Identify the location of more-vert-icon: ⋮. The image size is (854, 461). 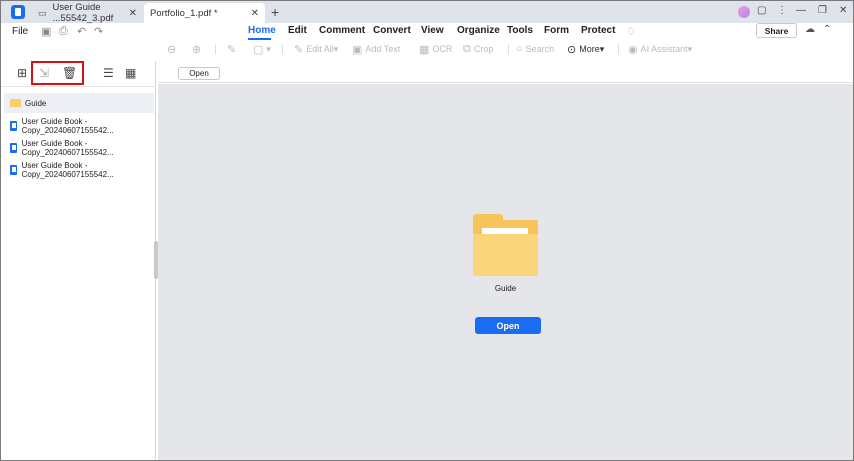
(782, 10).